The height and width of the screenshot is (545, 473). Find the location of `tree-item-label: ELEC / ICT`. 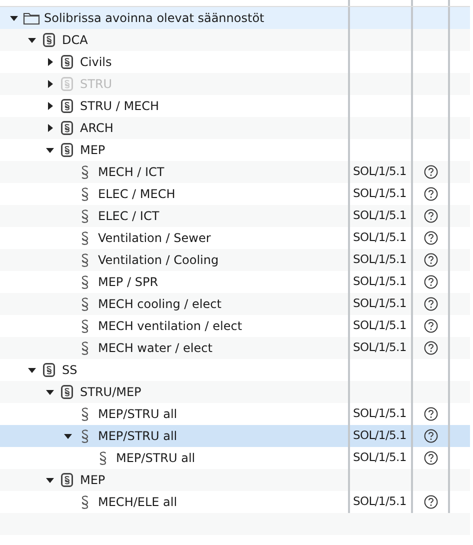

tree-item-label: ELEC / ICT is located at coordinates (129, 216).